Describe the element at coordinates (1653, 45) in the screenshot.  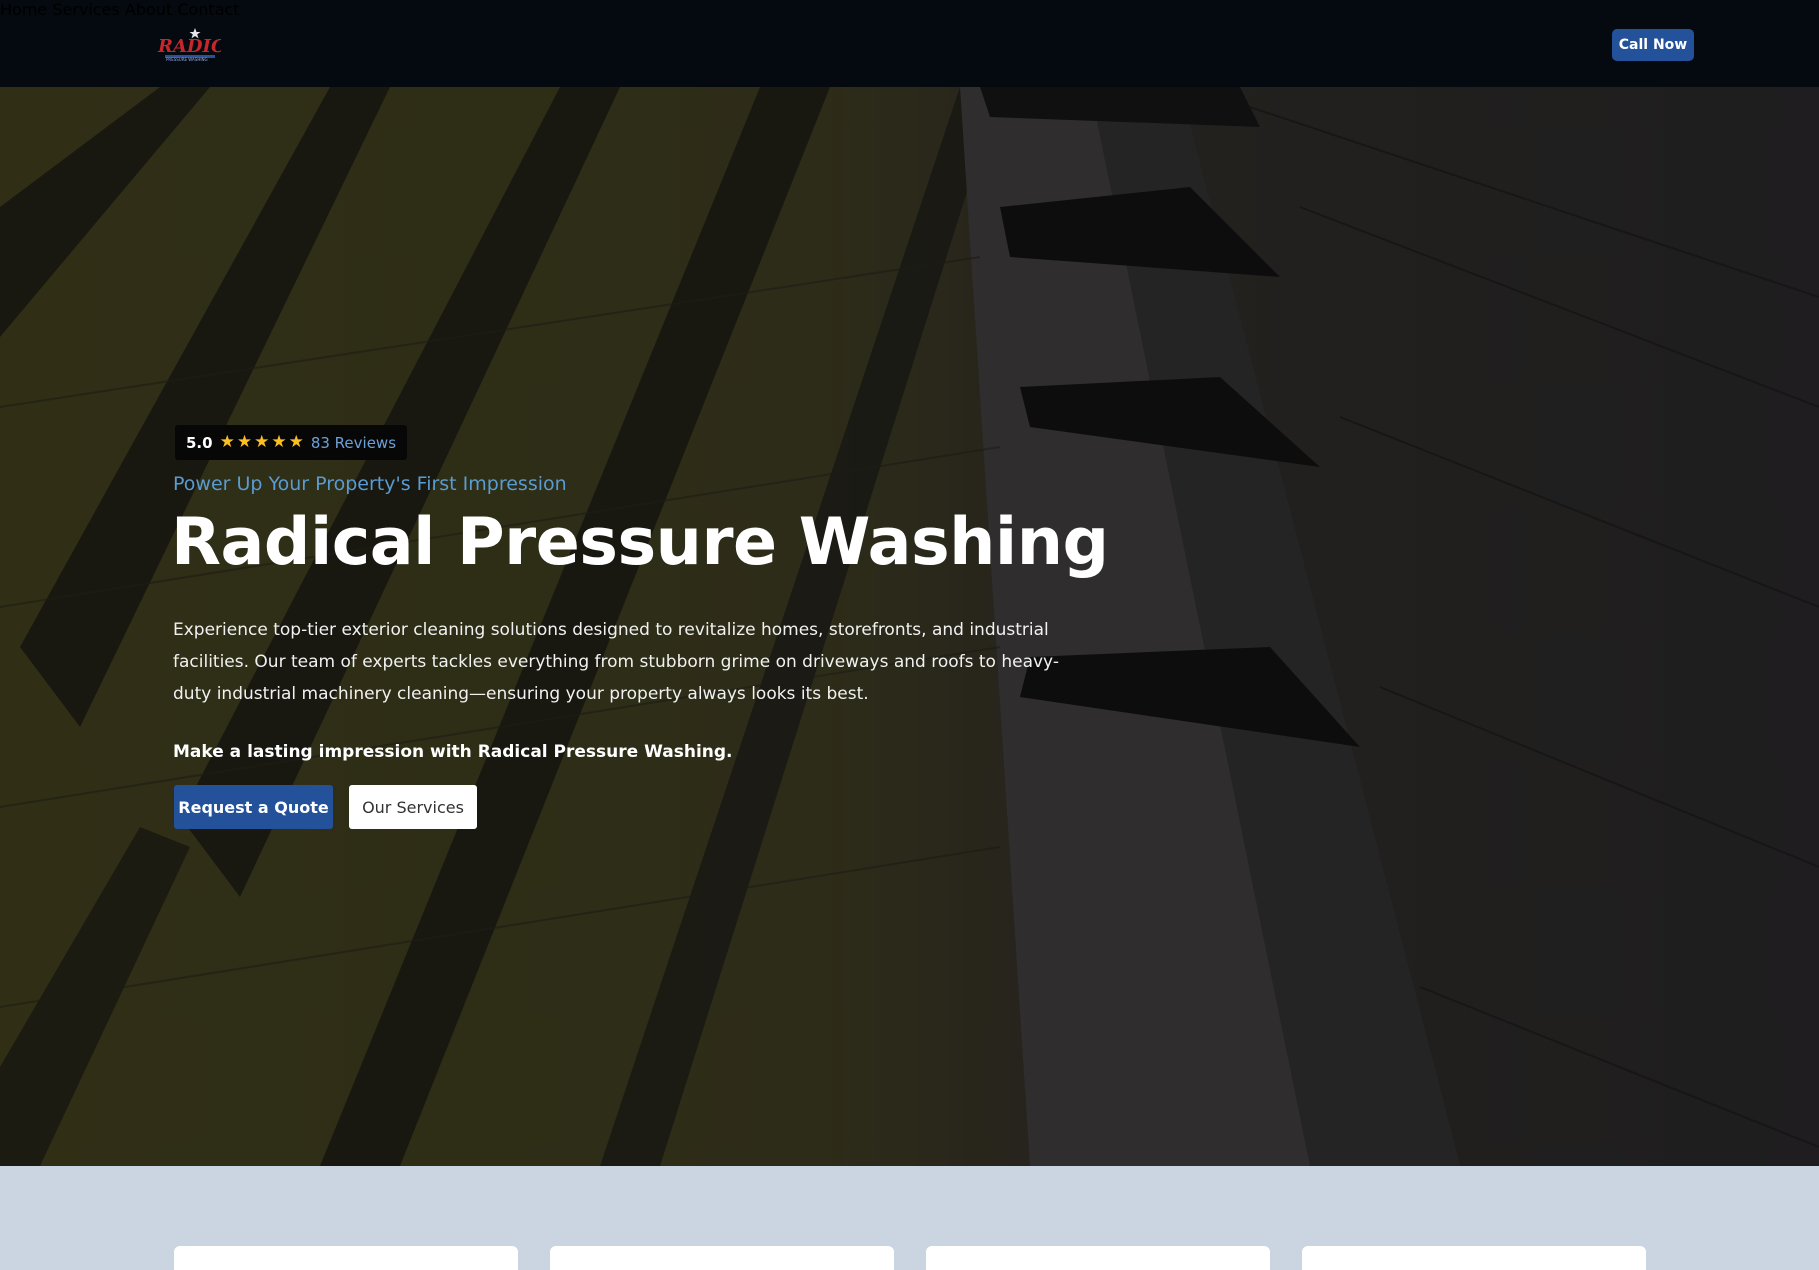
I see `call-now-button: Call Now` at that location.